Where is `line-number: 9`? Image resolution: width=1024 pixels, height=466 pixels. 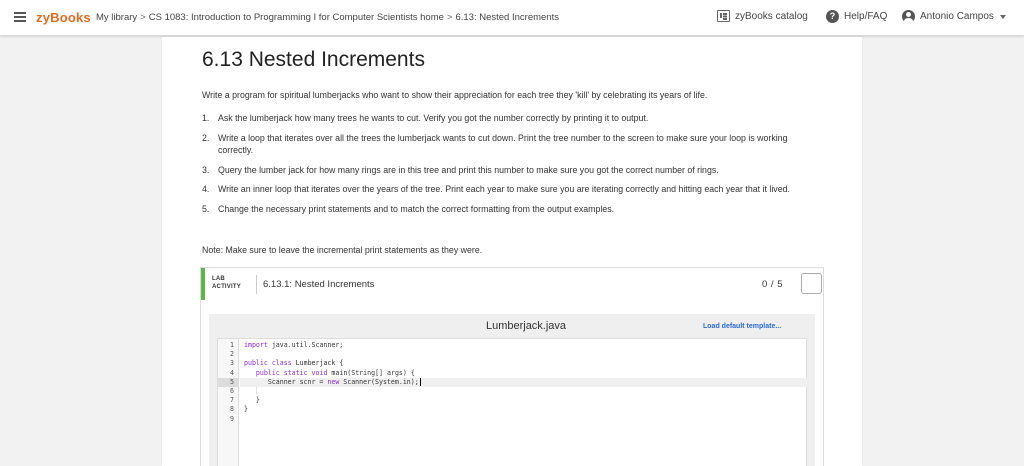
line-number: 9 is located at coordinates (232, 418).